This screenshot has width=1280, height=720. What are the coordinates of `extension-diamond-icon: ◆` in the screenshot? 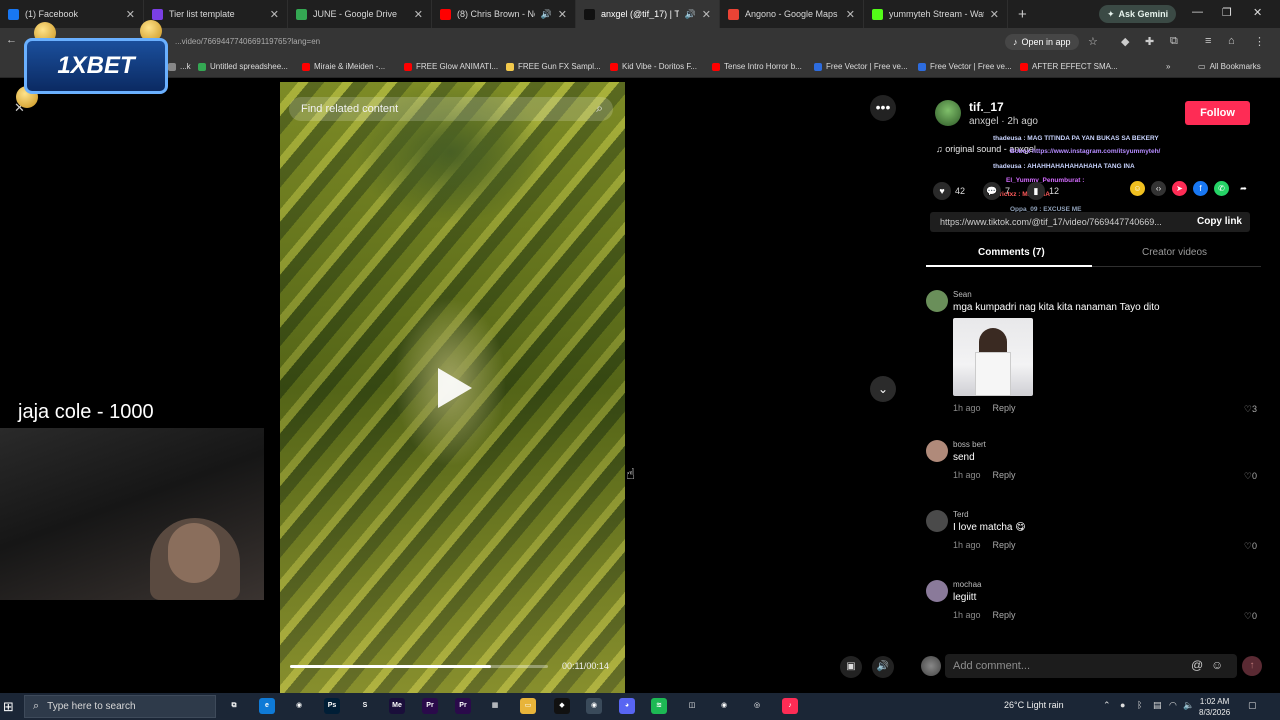 It's located at (1125, 41).